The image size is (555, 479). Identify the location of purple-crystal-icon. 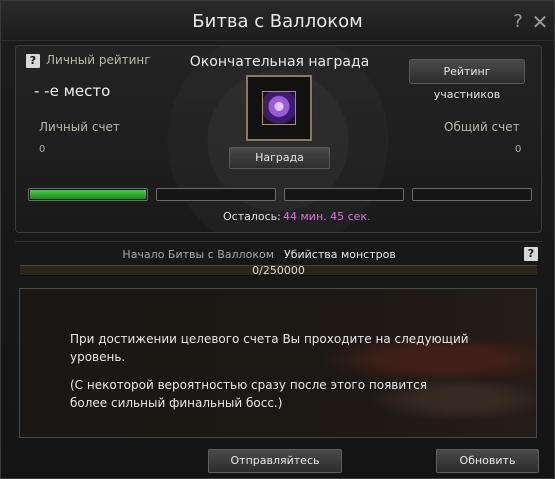
(279, 108).